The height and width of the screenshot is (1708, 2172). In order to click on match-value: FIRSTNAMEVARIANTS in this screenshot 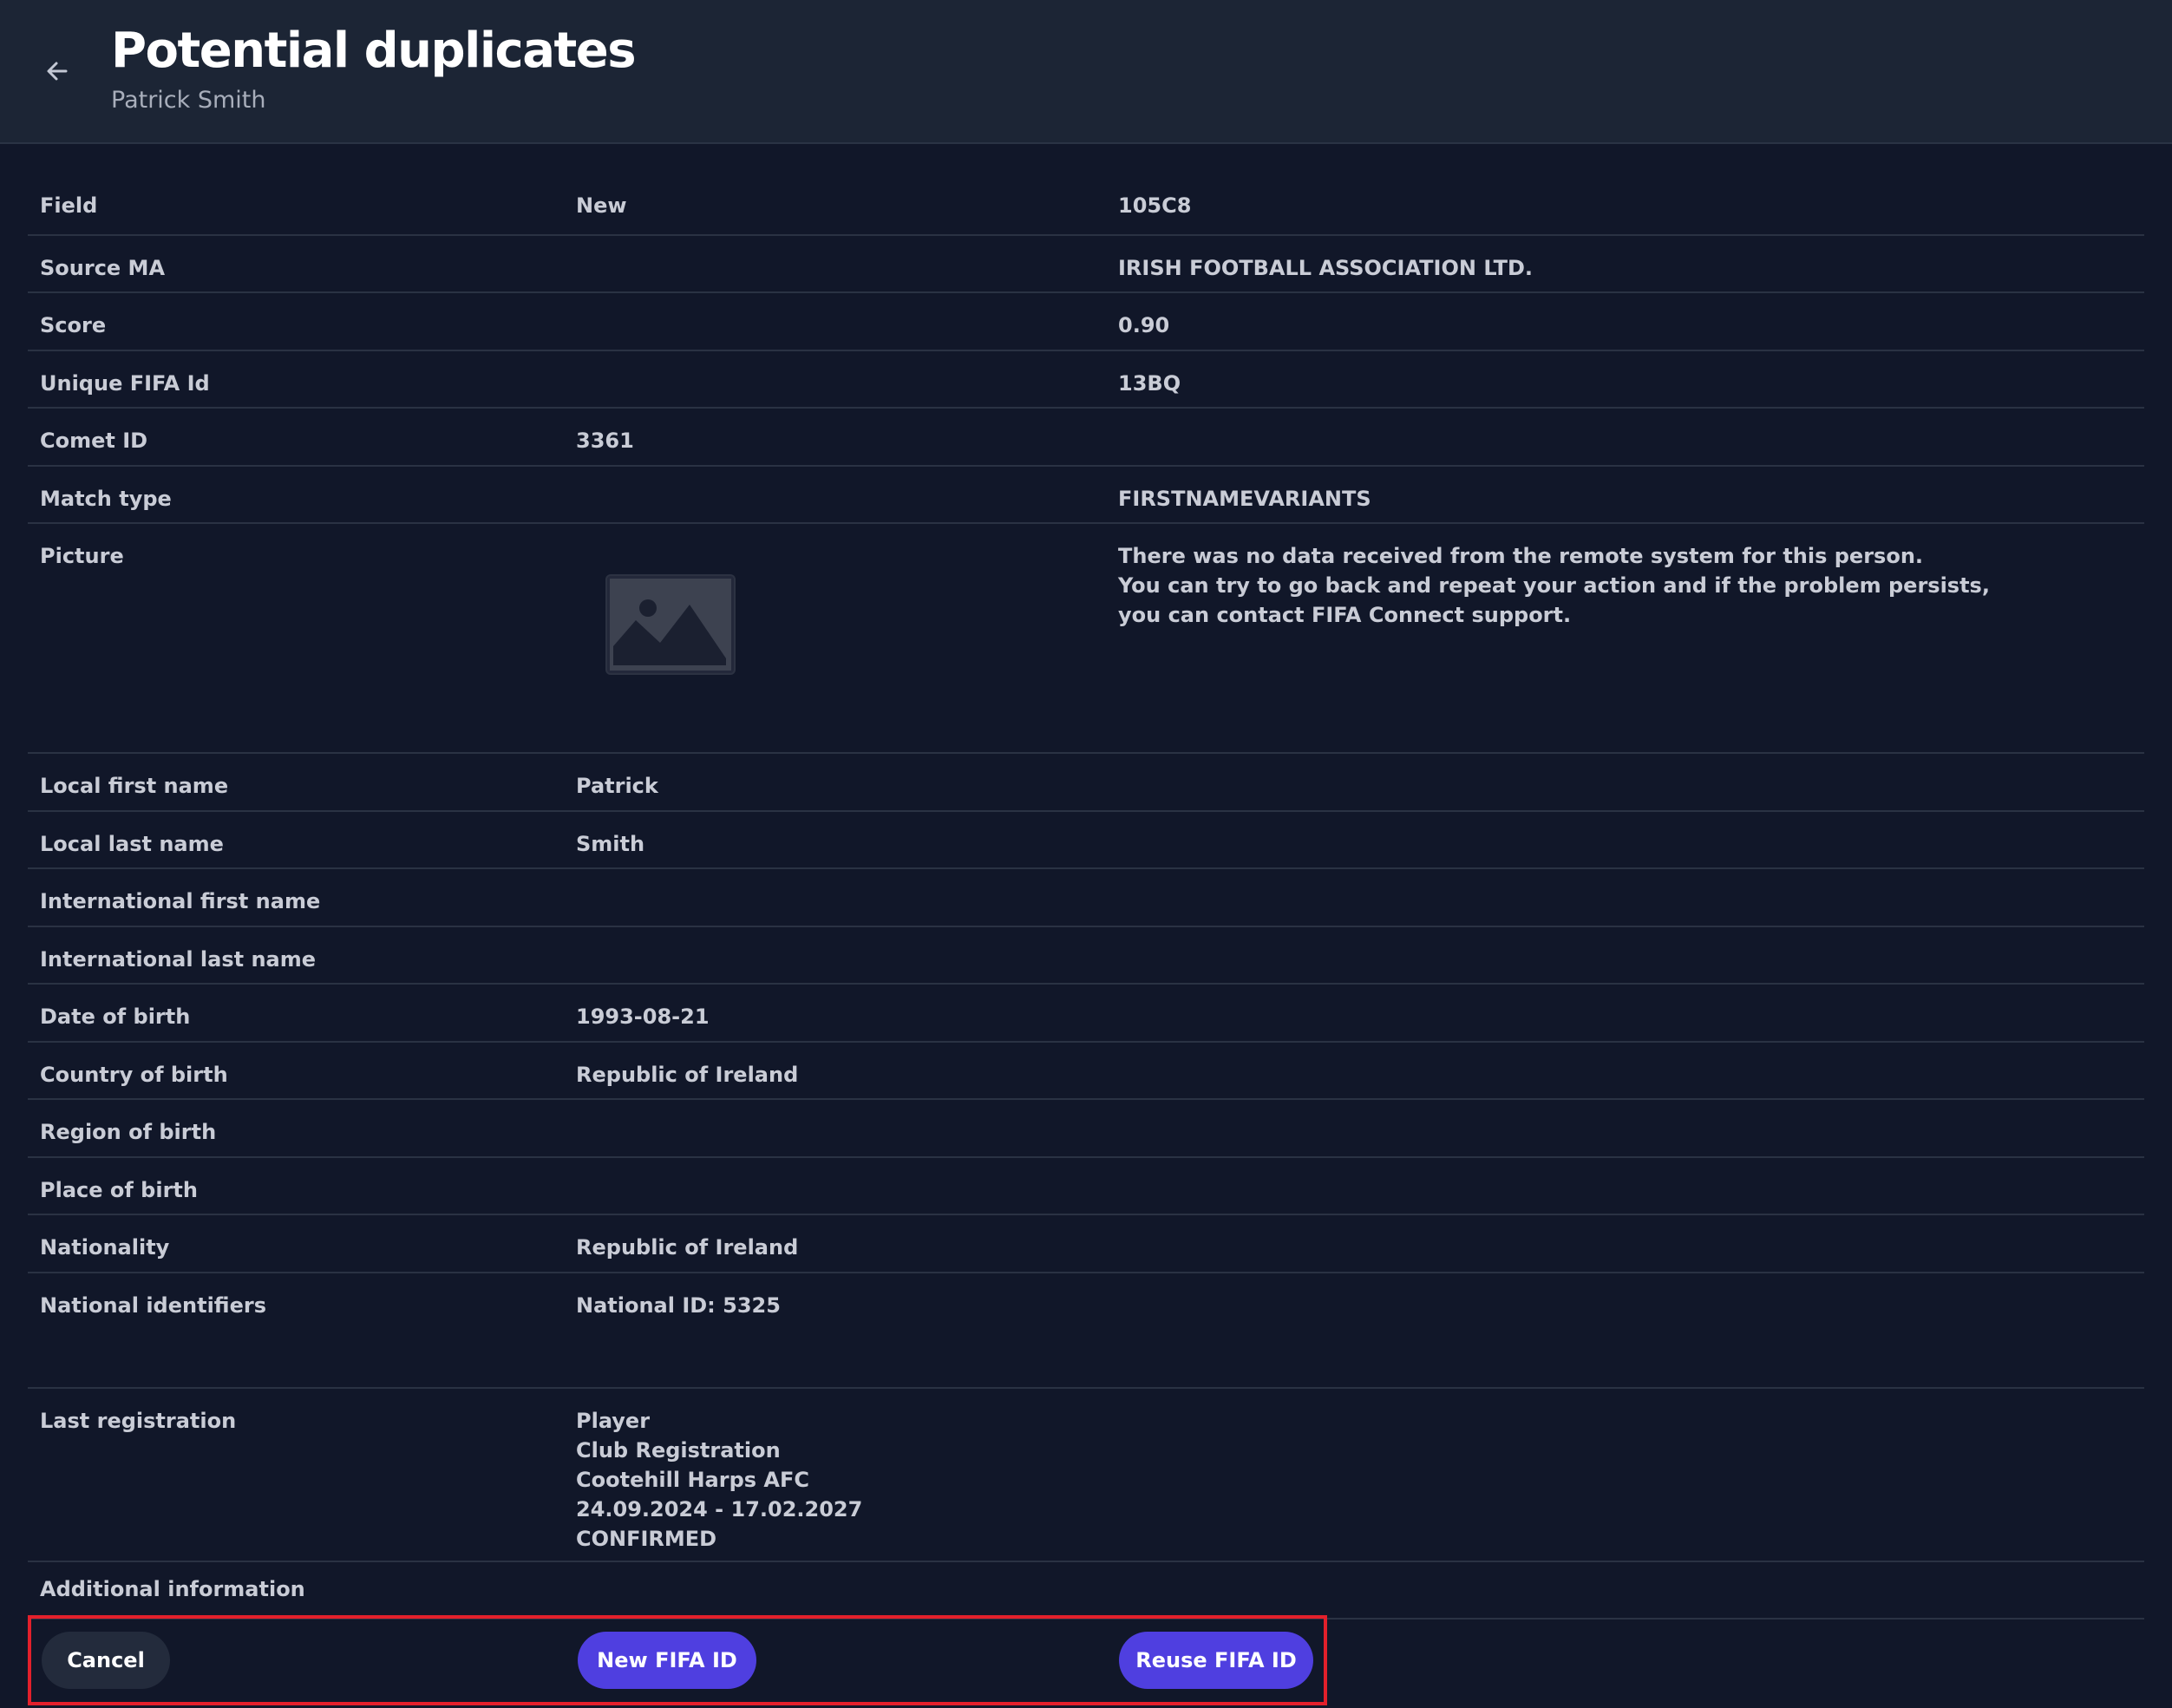, I will do `click(1244, 499)`.